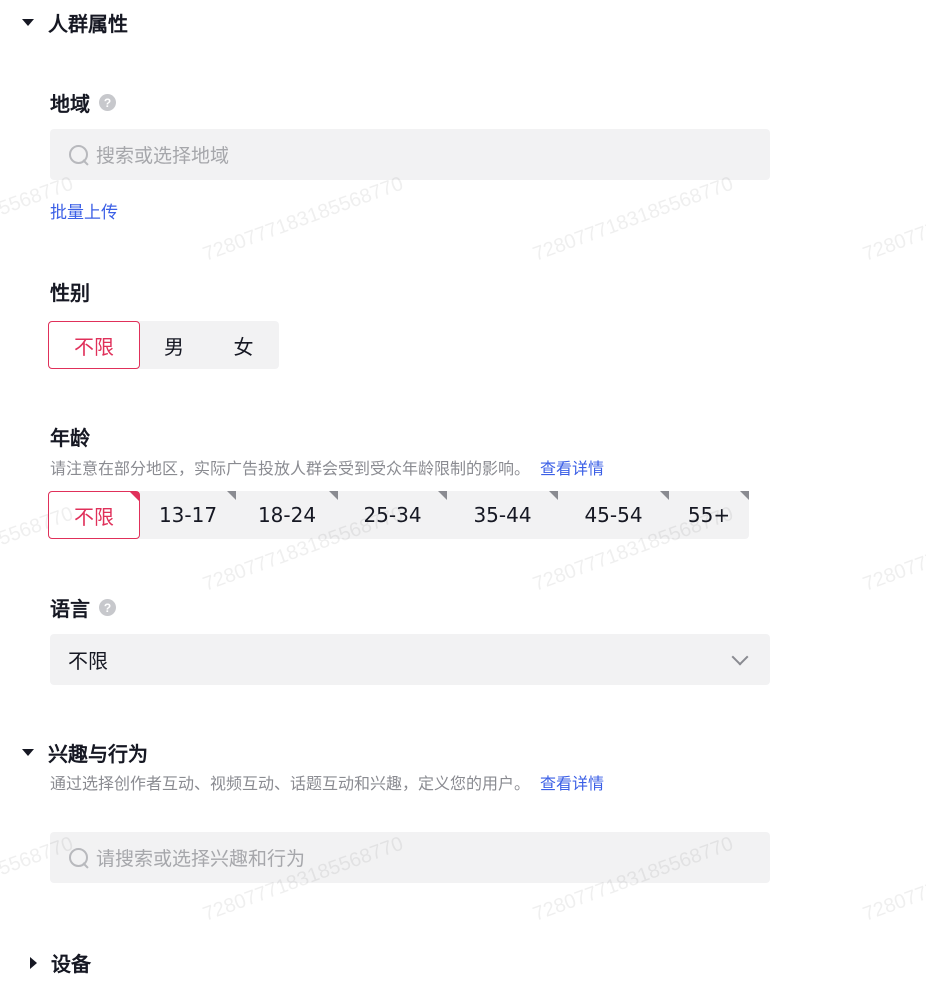 This screenshot has width=926, height=998. What do you see at coordinates (572, 783) in the screenshot?
I see `interests-details-link: 查看详情` at bounding box center [572, 783].